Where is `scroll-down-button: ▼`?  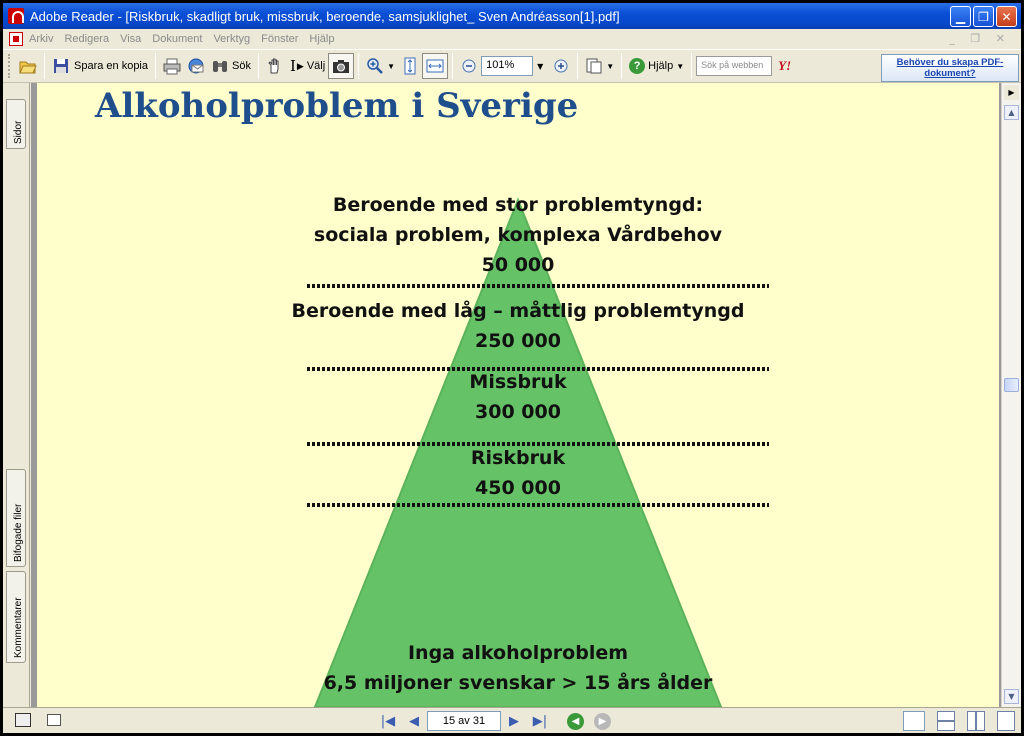 scroll-down-button: ▼ is located at coordinates (1011, 696).